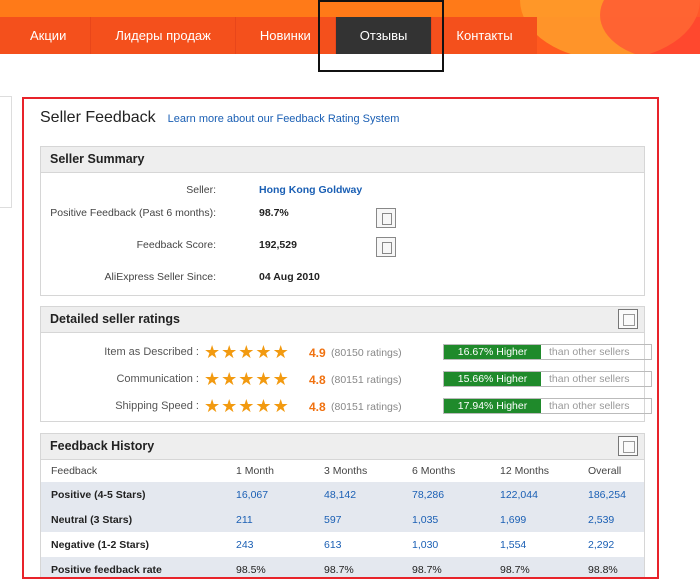  What do you see at coordinates (366, 353) in the screenshot?
I see `rating-count: (80150 ratings)` at bounding box center [366, 353].